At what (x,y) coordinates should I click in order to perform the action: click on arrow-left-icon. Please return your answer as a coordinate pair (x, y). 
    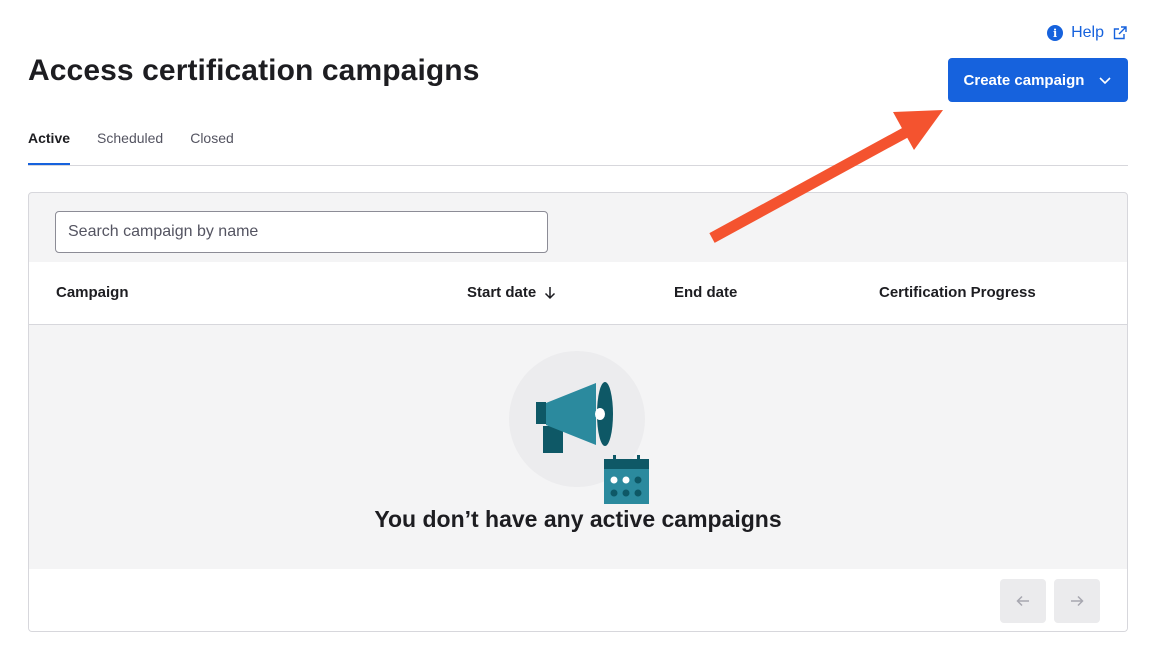
    Looking at the image, I should click on (1022, 601).